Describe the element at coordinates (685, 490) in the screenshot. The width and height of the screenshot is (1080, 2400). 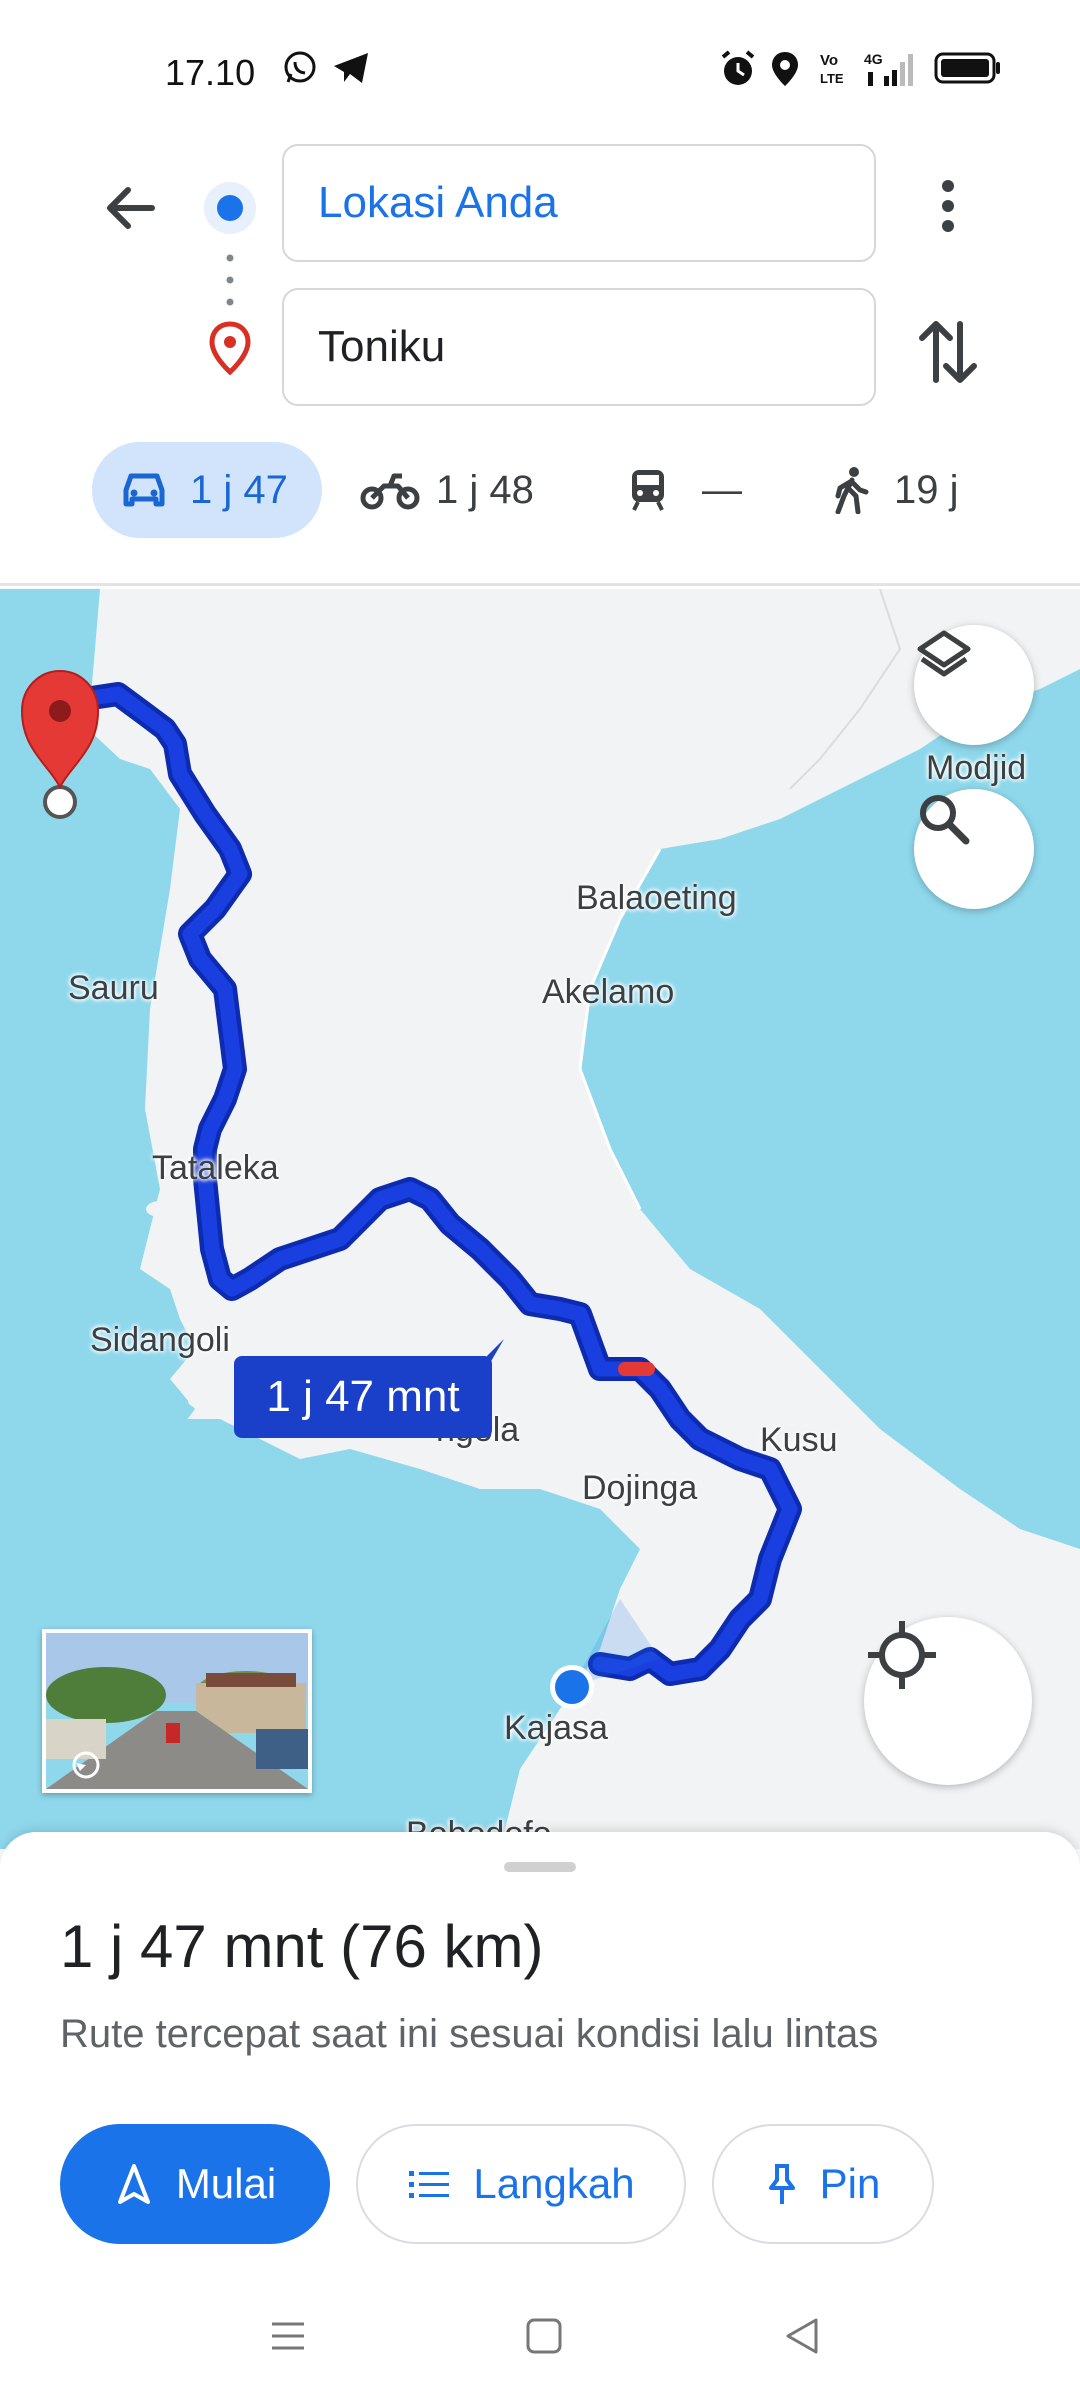
I see `mode-transit: —` at that location.